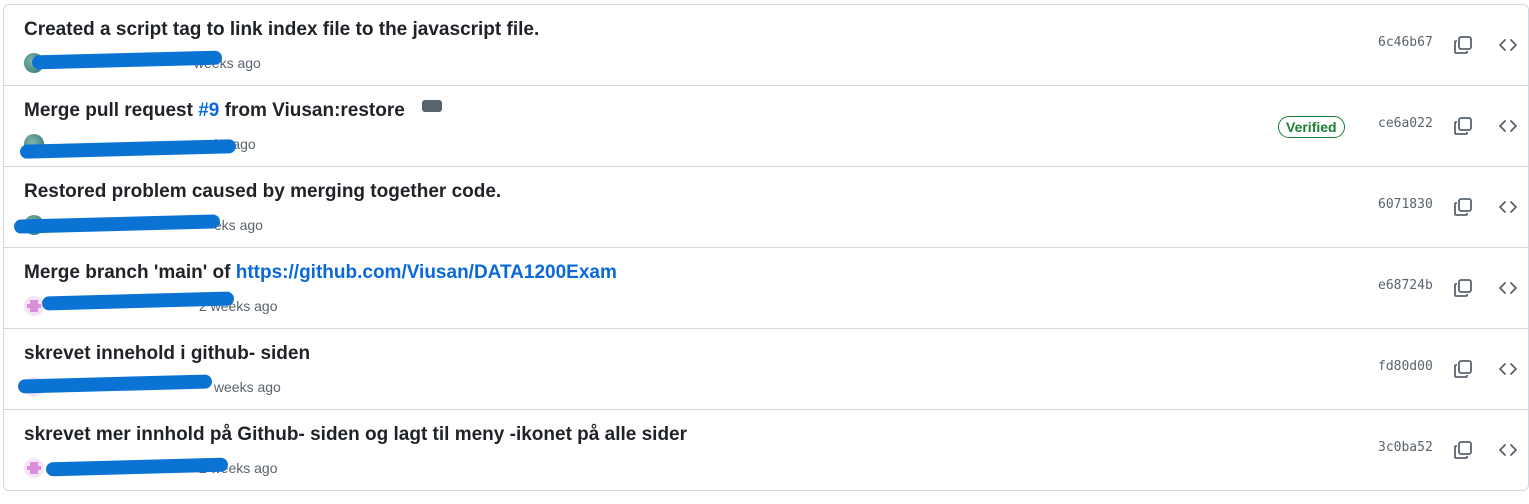 This screenshot has width=1529, height=504. I want to click on commit-sha: 3c0ba52, so click(1405, 447).